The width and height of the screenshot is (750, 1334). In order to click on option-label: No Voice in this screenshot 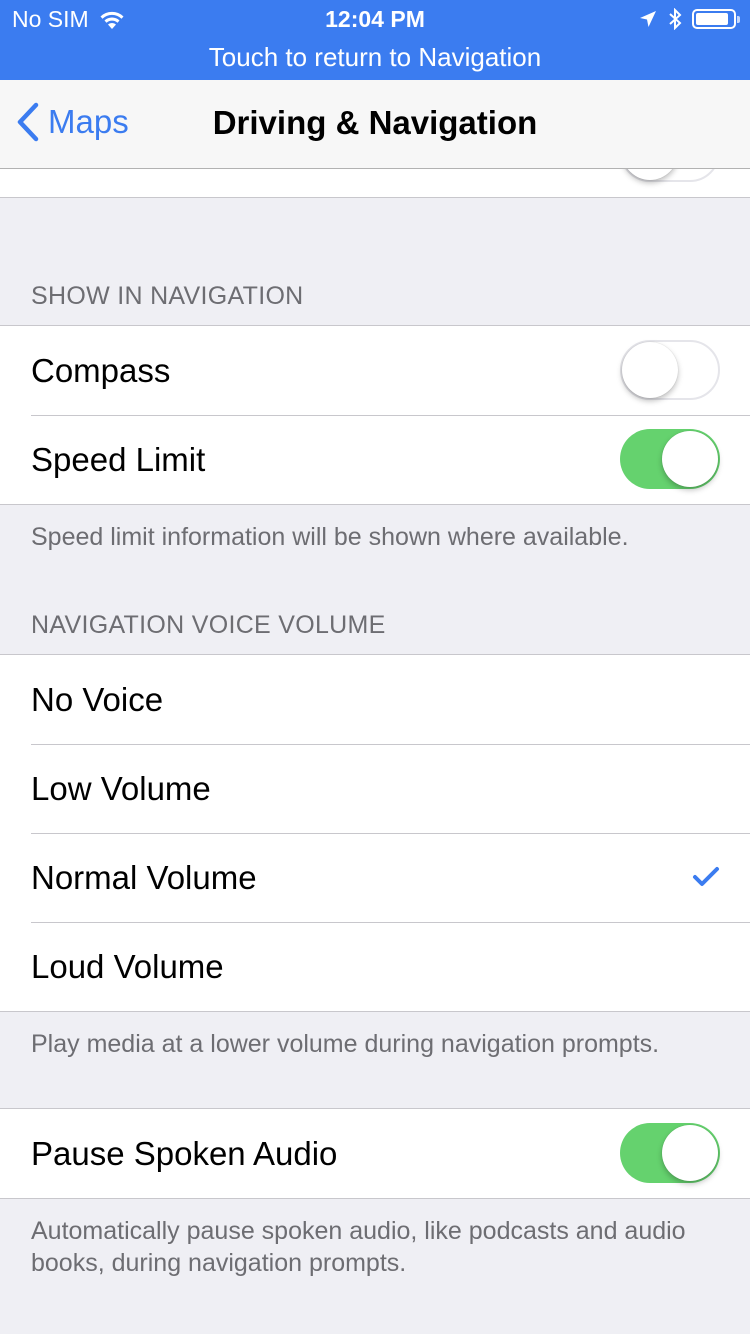, I will do `click(97, 699)`.